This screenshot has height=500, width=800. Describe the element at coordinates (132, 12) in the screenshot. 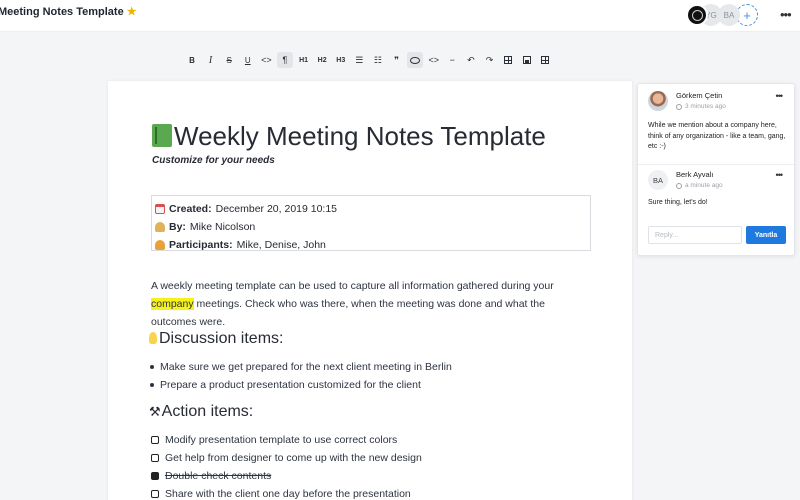

I see `star-icon: ★` at that location.